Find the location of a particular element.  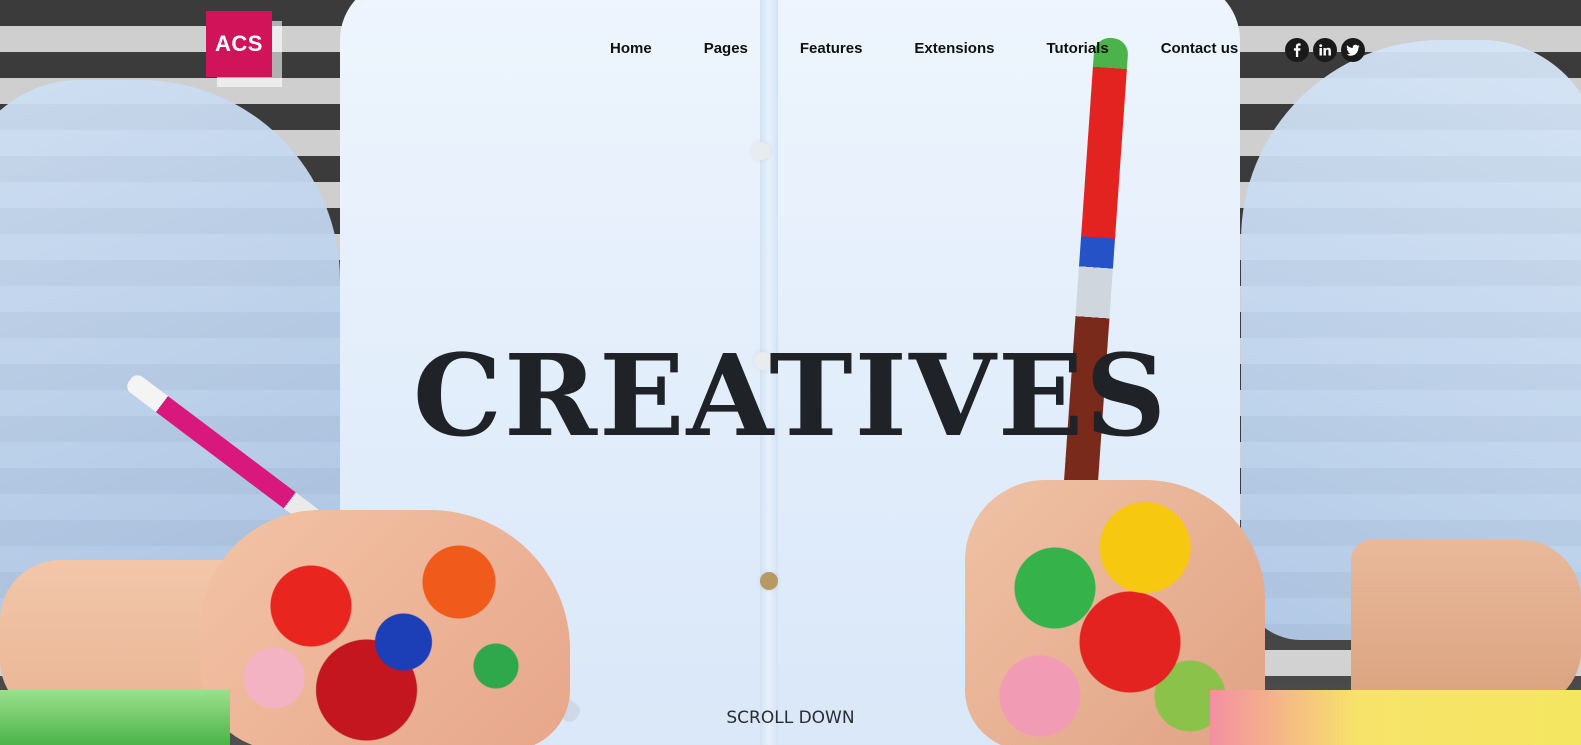

linkedin-icon is located at coordinates (1325, 50).